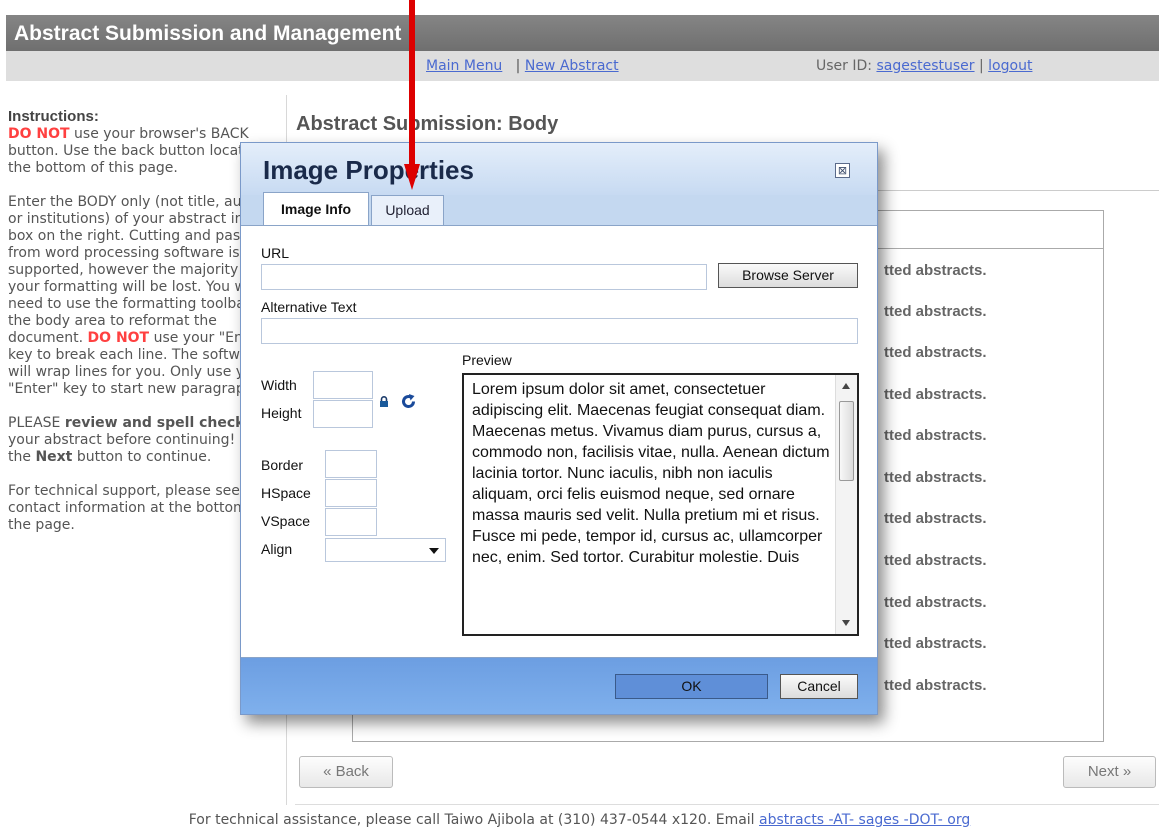 This screenshot has height=830, width=1159. Describe the element at coordinates (559, 169) in the screenshot. I see `dialog-header: Image Properties ⊠` at that location.